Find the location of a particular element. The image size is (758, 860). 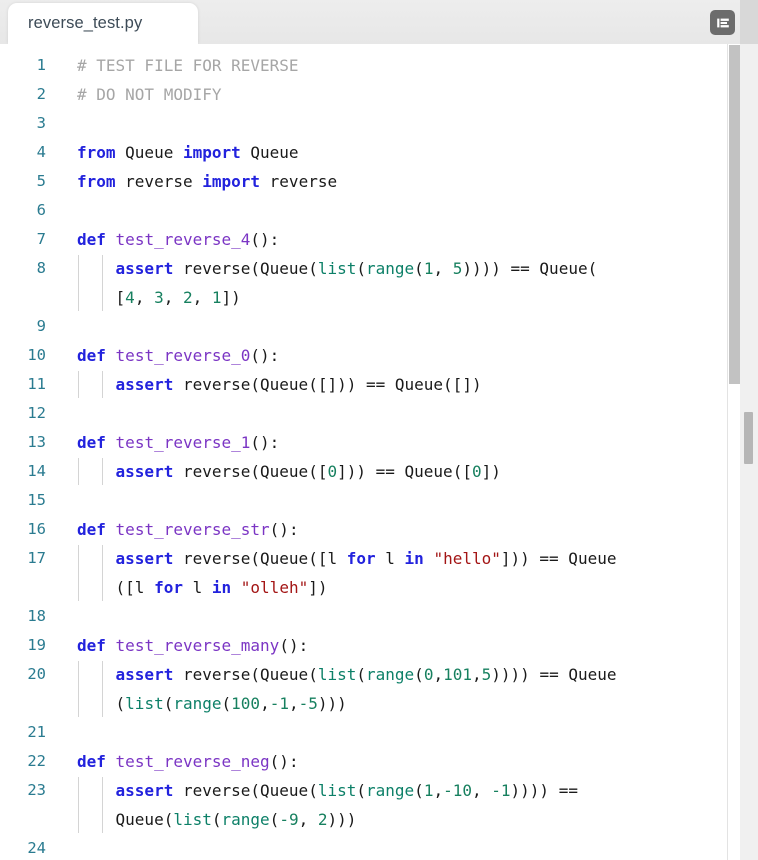

line-number: 1 is located at coordinates (41, 65).